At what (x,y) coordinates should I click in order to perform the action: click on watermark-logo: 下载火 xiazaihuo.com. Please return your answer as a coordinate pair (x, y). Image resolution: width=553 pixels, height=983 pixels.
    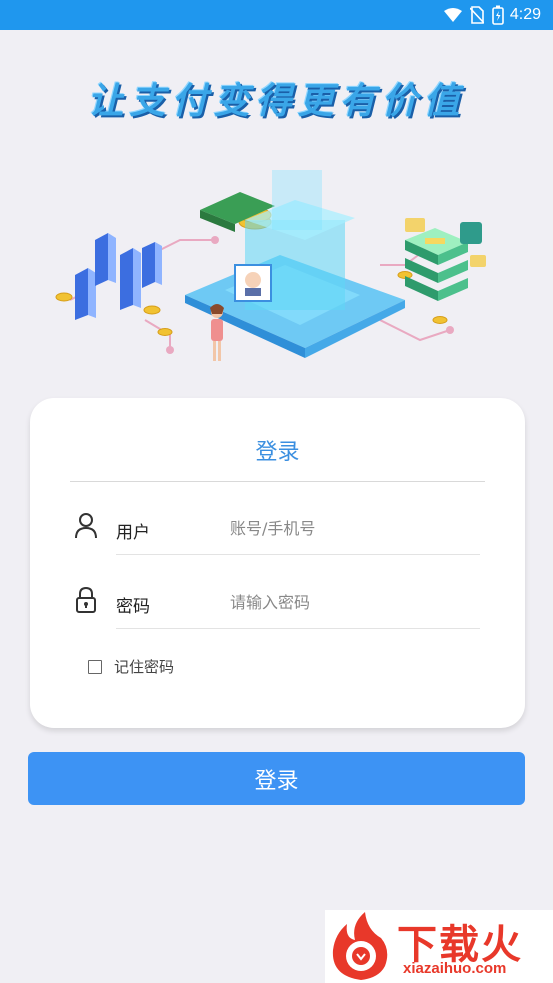
    Looking at the image, I should click on (439, 946).